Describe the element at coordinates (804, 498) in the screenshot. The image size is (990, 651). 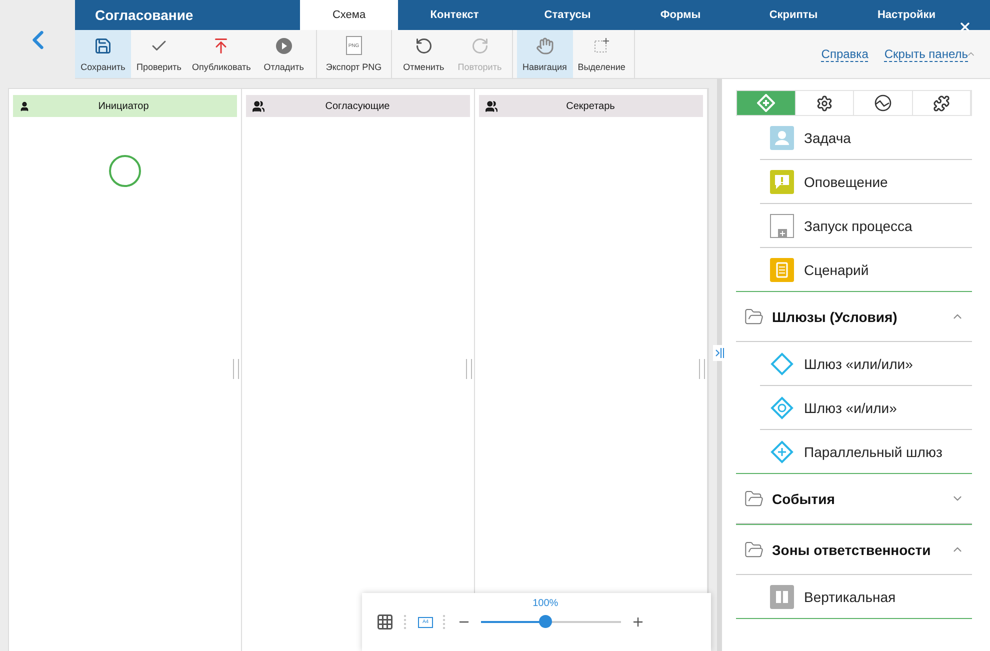
I see `group-title: События` at that location.